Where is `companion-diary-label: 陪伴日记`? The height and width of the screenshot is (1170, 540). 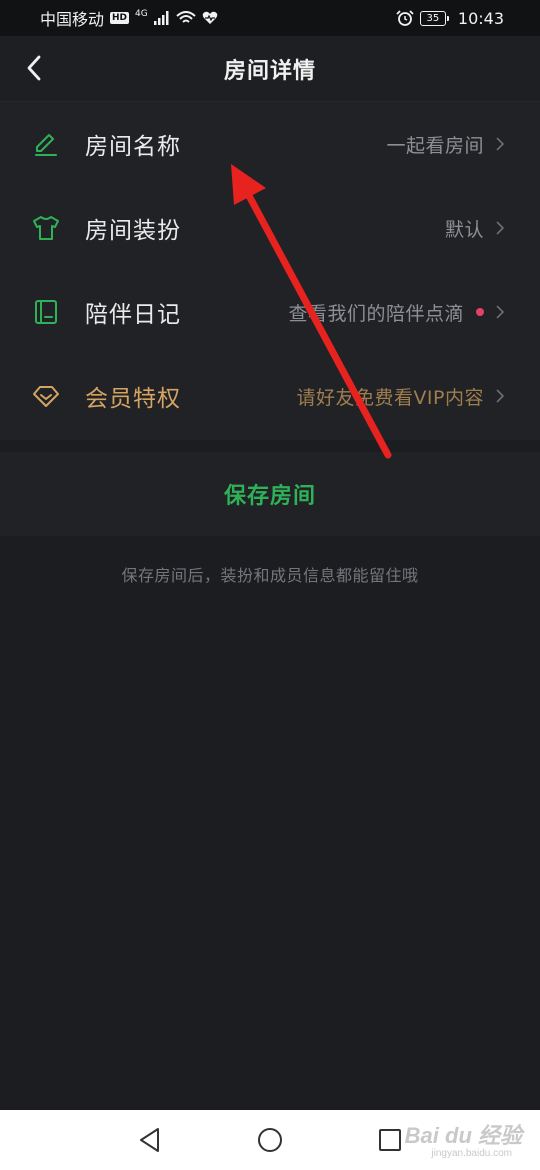
companion-diary-label: 陪伴日记 is located at coordinates (133, 315).